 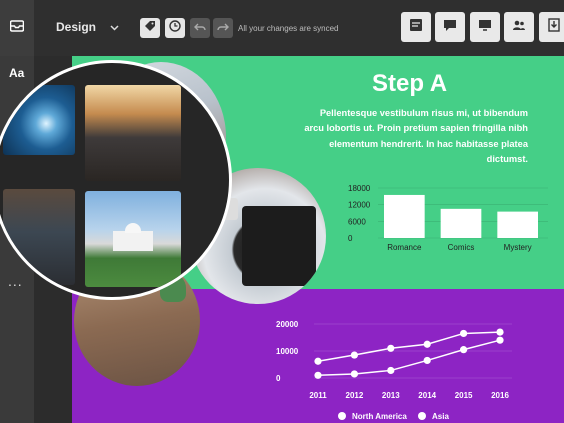 I want to click on line-x-tick: 2012, so click(x=355, y=395).